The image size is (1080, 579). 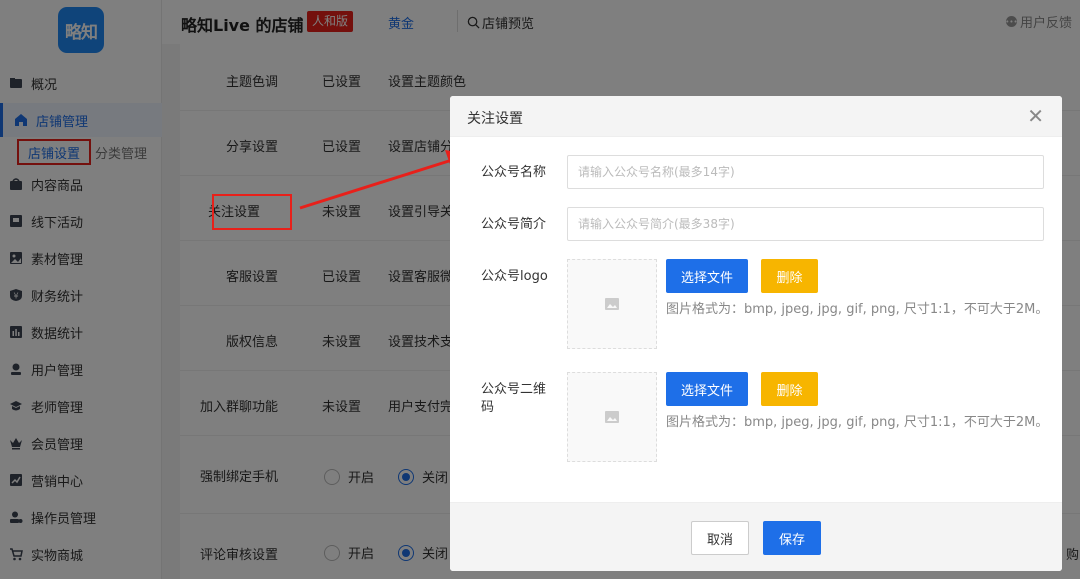 What do you see at coordinates (1035, 116) in the screenshot?
I see `close-icon: ✕` at bounding box center [1035, 116].